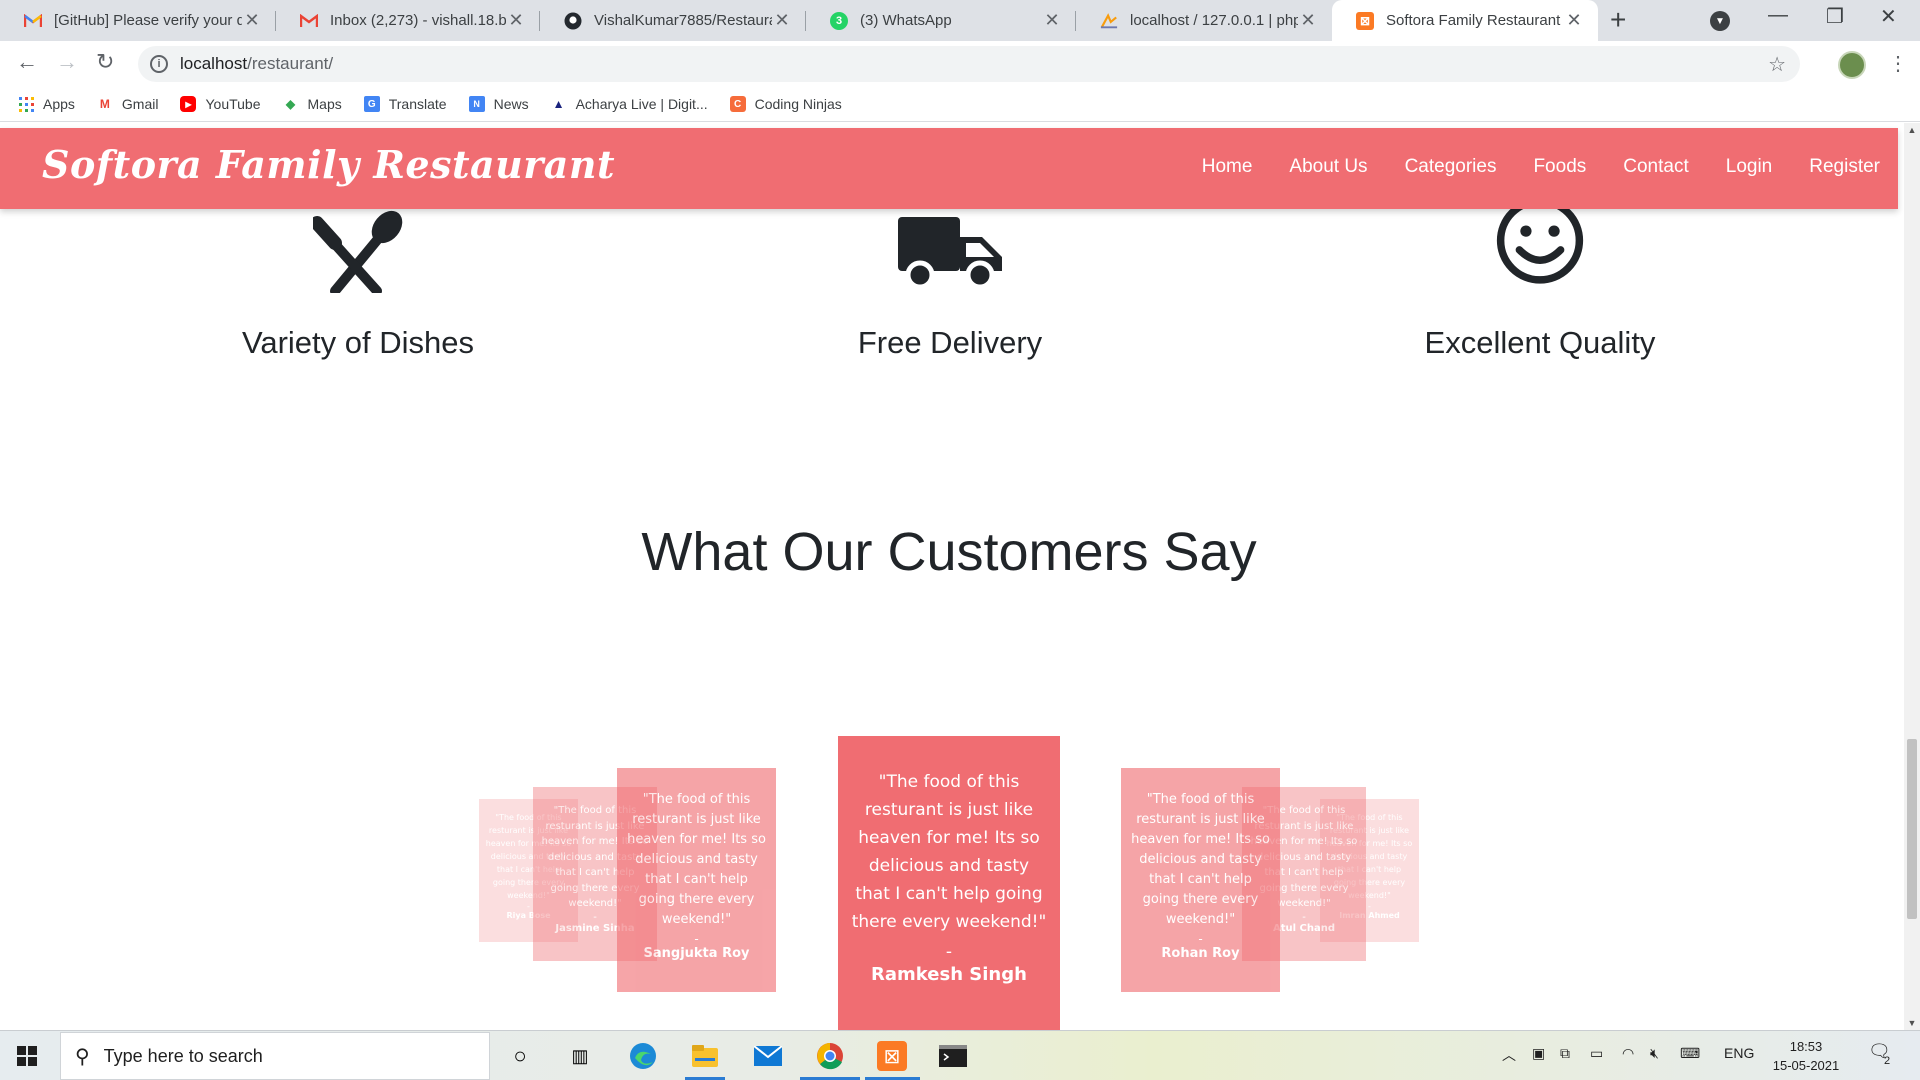 This screenshot has width=1920, height=1080. Describe the element at coordinates (128, 104) in the screenshot. I see `bookmark-gmail: M Gmail` at that location.